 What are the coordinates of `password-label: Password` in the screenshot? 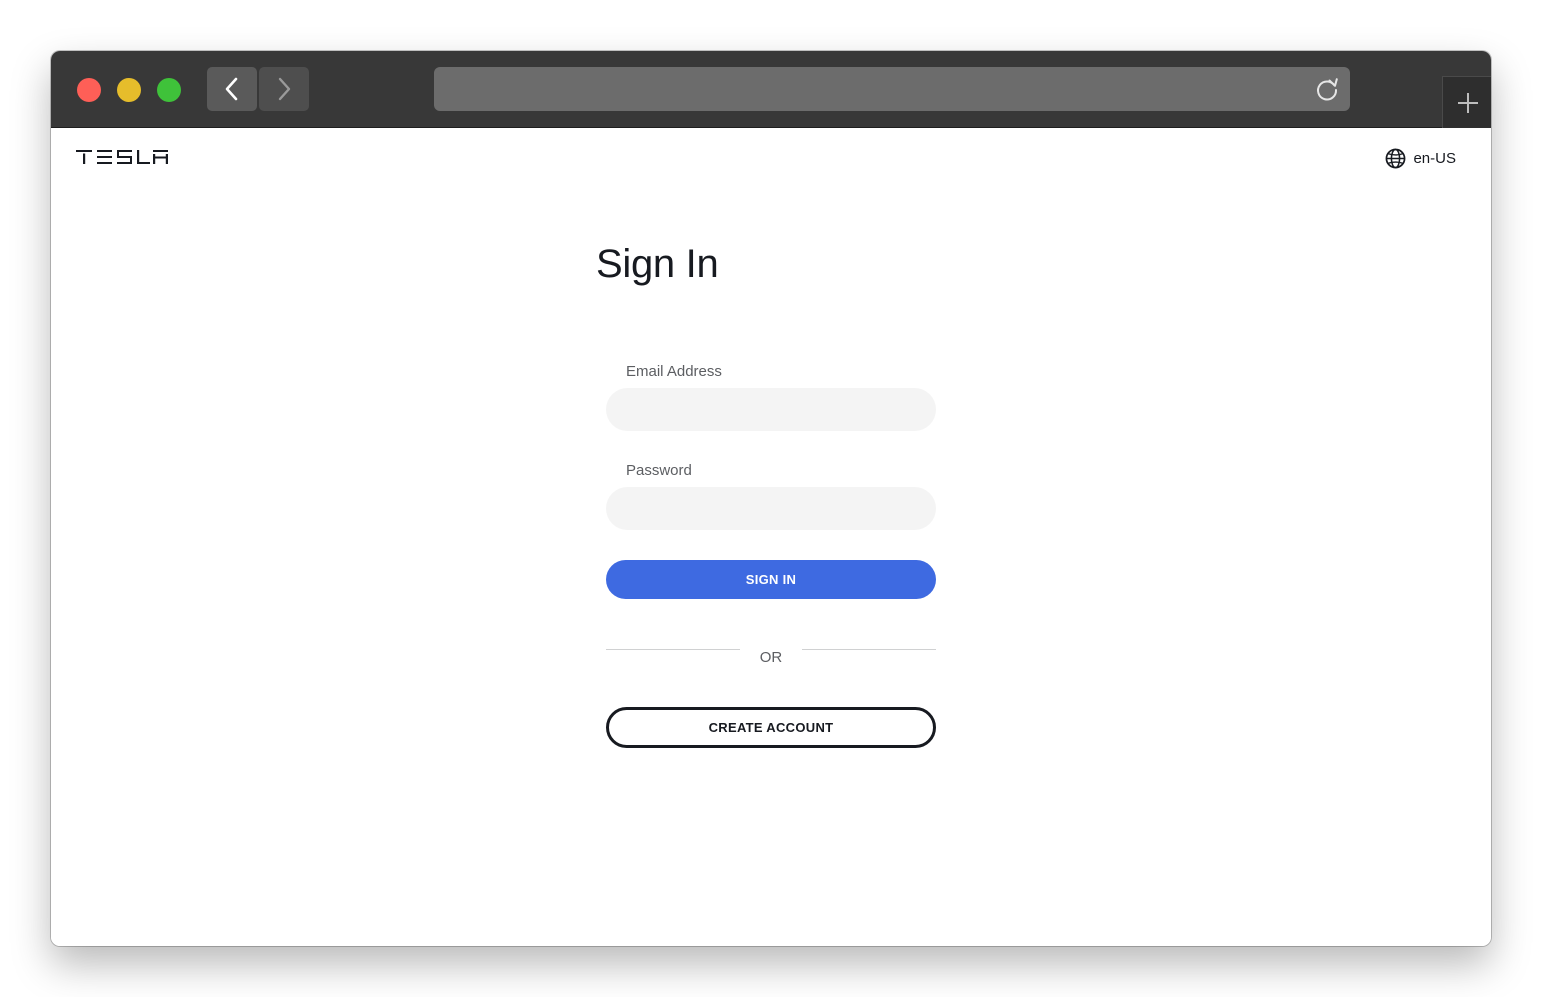 It's located at (659, 470).